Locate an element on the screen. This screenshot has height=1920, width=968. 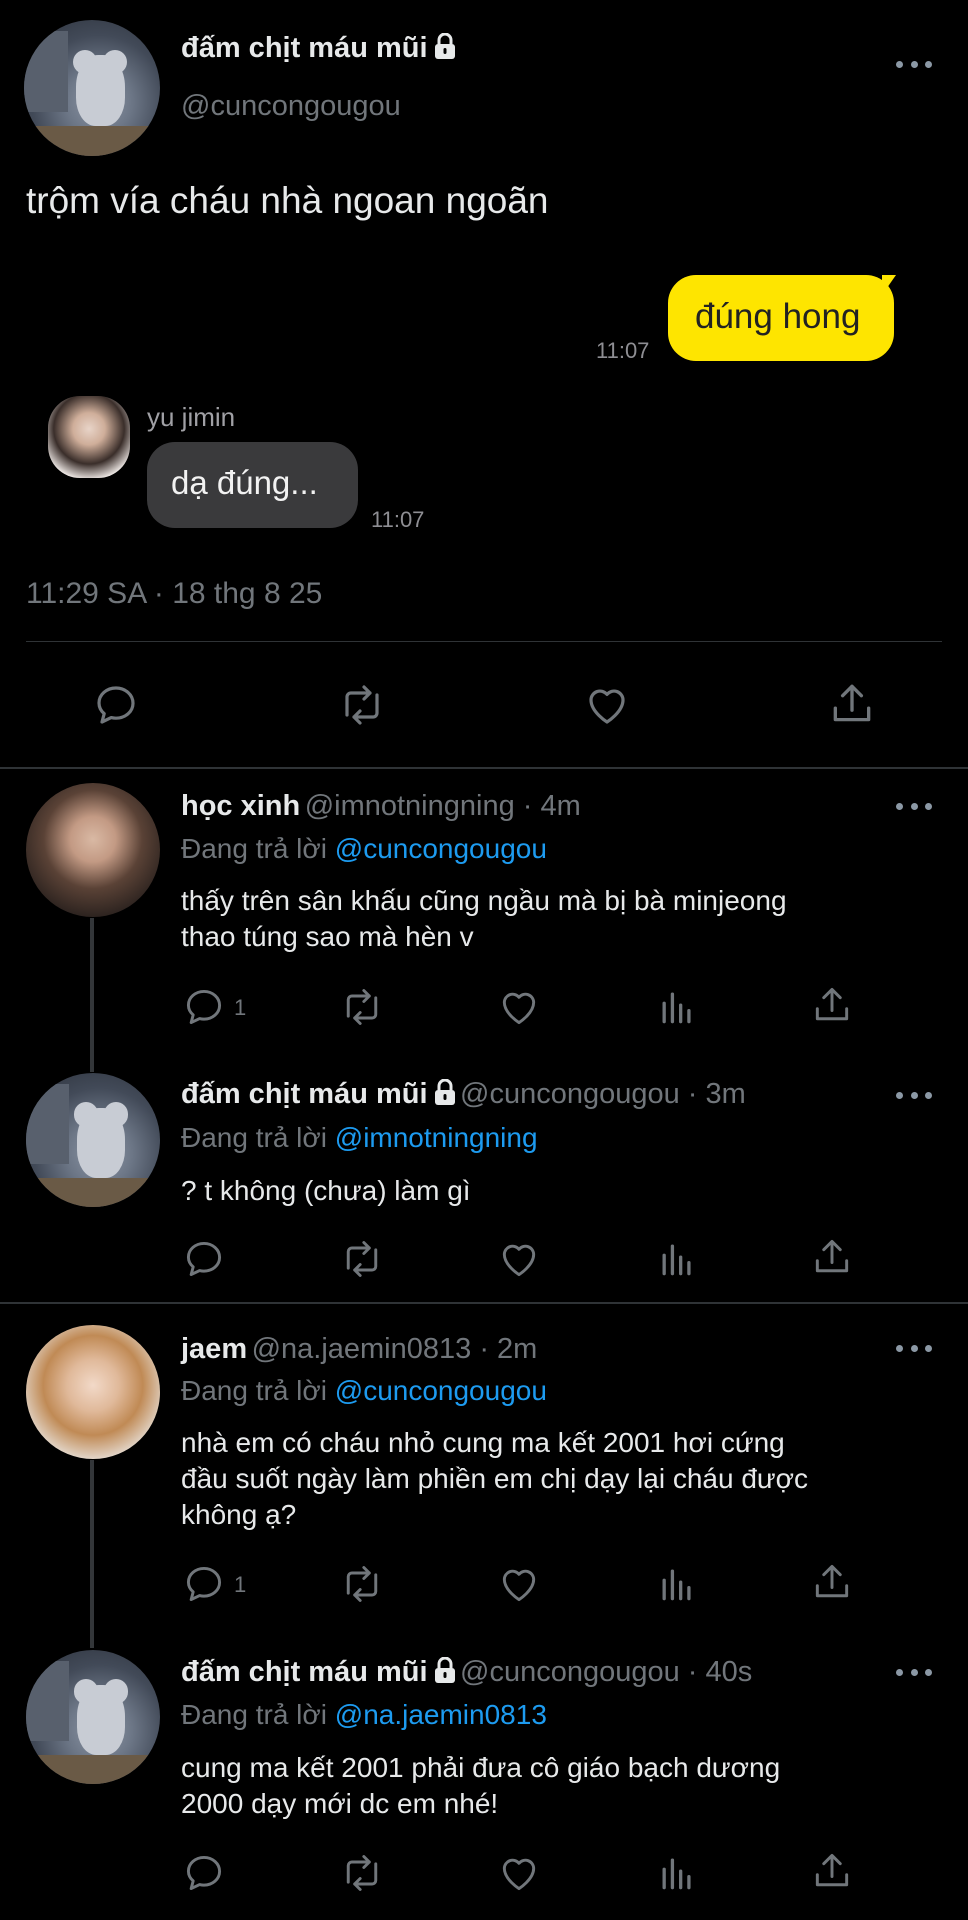
reply-name: jaem is located at coordinates (214, 1349).